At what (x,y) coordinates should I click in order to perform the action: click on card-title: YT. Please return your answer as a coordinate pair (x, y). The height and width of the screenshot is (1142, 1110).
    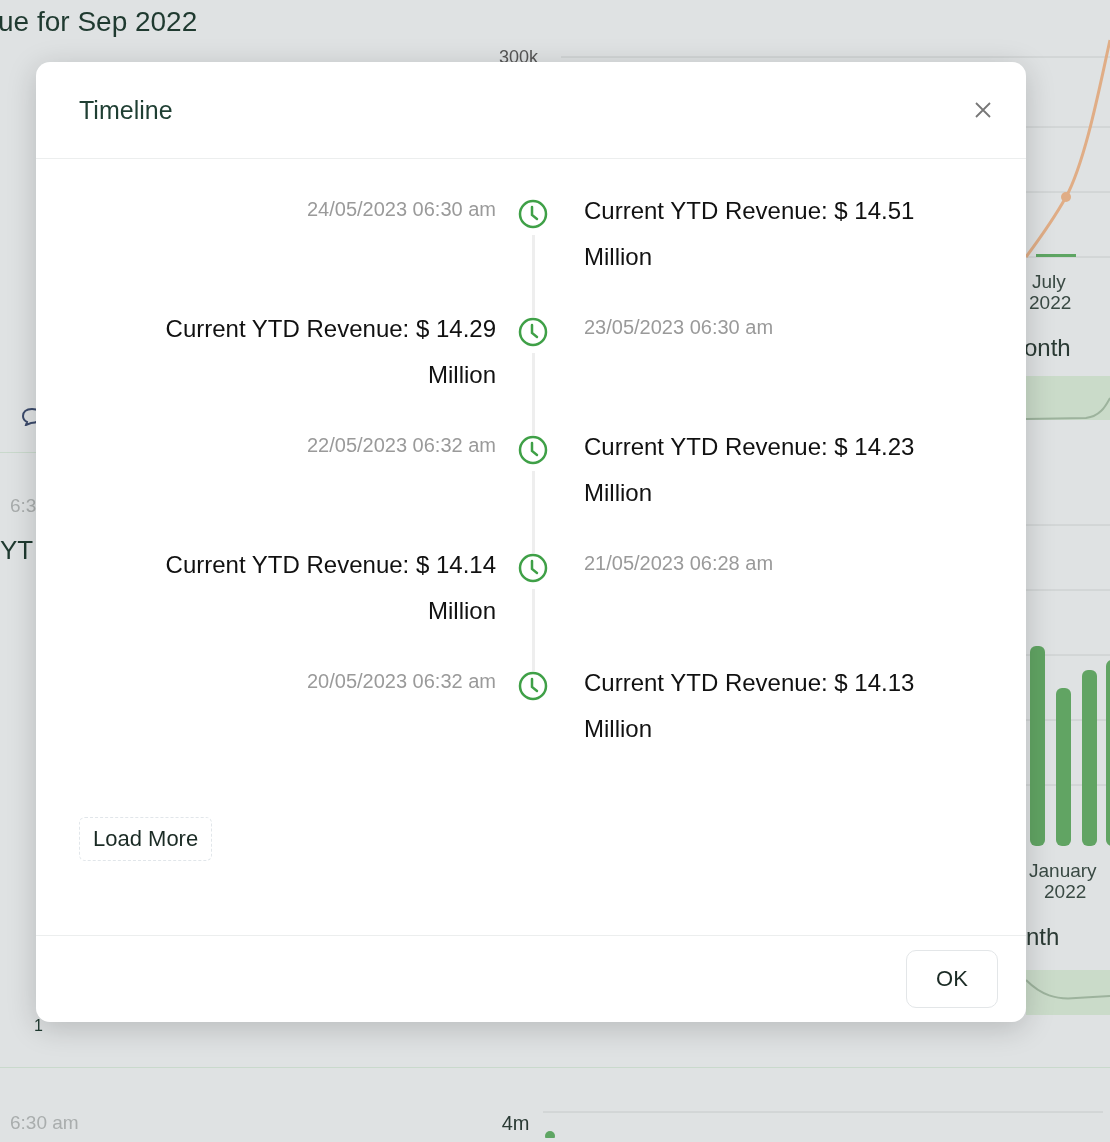
    Looking at the image, I should click on (17, 550).